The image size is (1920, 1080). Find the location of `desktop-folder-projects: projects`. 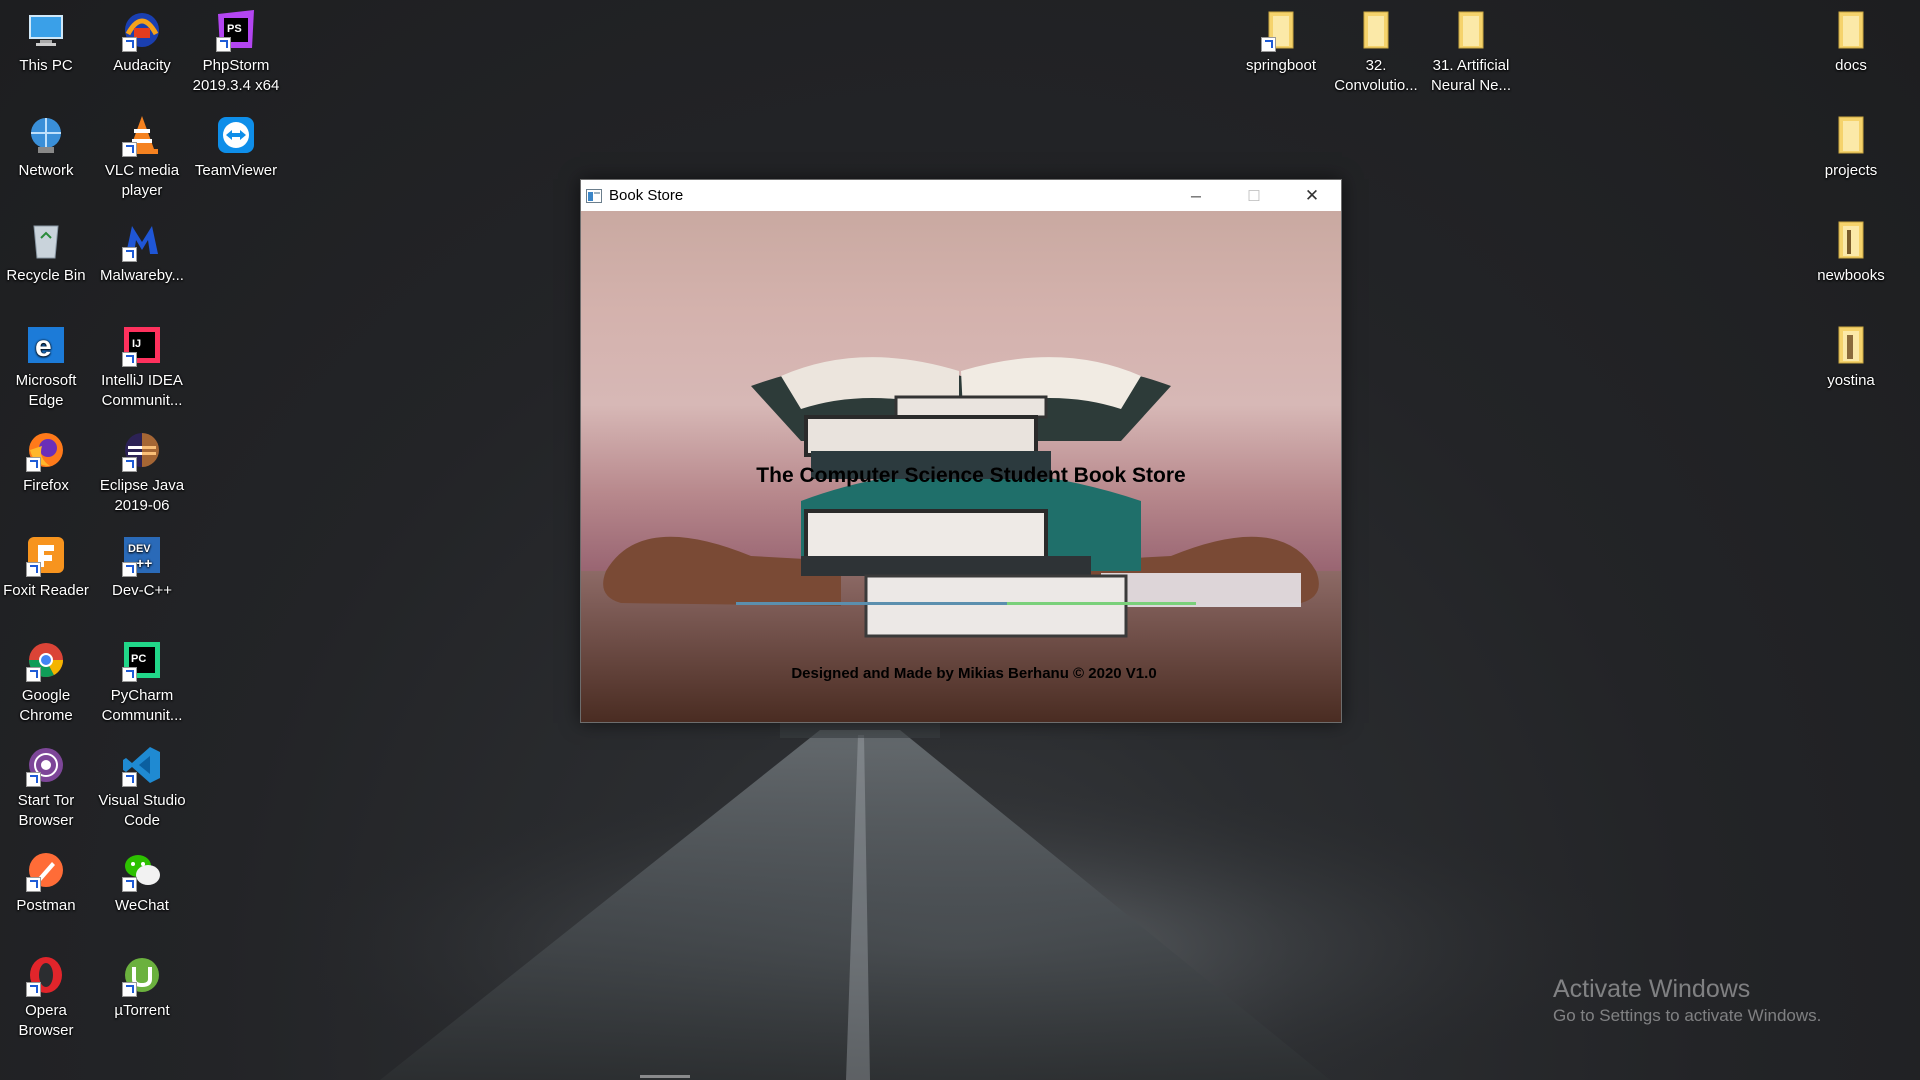

desktop-folder-projects: projects is located at coordinates (1851, 147).